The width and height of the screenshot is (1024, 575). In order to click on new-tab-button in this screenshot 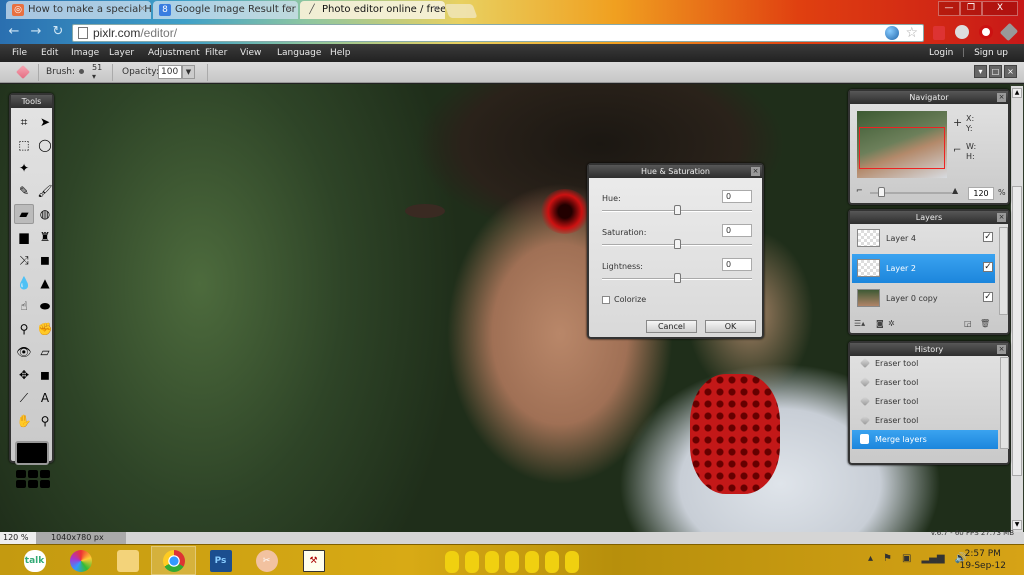, I will do `click(461, 11)`.